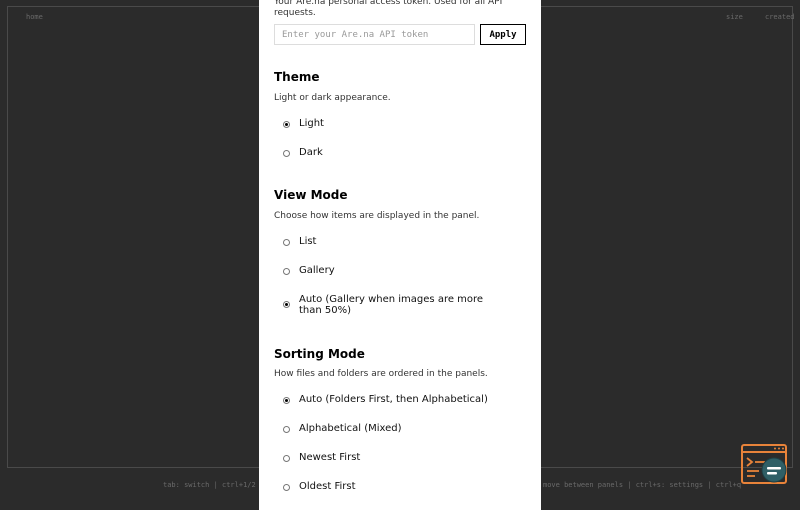  Describe the element at coordinates (403, 241) in the screenshot. I see `view-option-list: List` at that location.